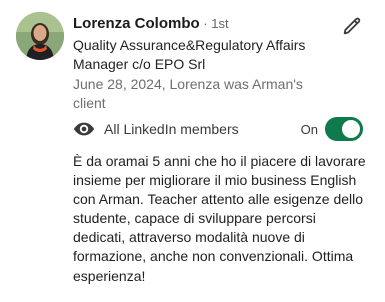  I want to click on person-name: Lorenza Colombo, so click(136, 23).